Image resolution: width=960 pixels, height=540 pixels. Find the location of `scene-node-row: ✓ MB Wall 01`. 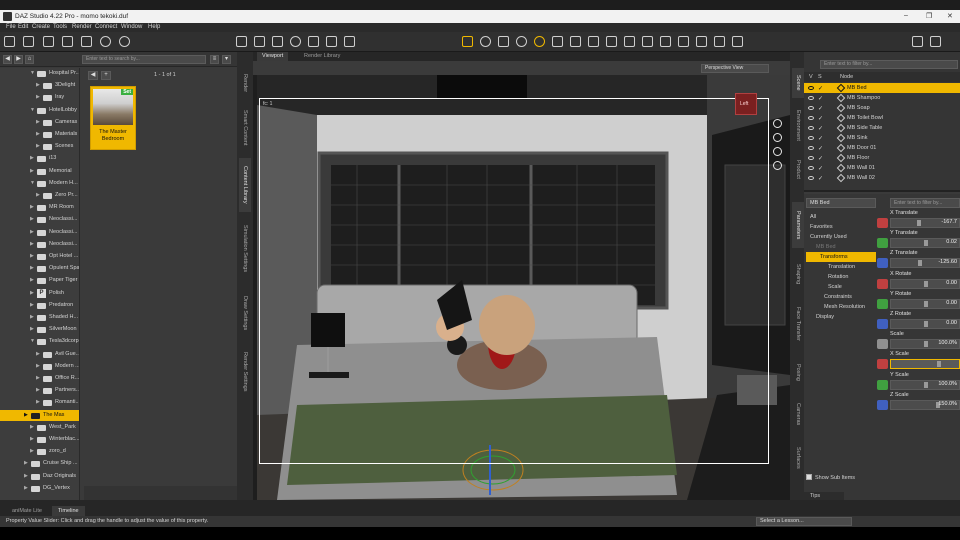

scene-node-row: ✓ MB Wall 01 is located at coordinates (882, 168).